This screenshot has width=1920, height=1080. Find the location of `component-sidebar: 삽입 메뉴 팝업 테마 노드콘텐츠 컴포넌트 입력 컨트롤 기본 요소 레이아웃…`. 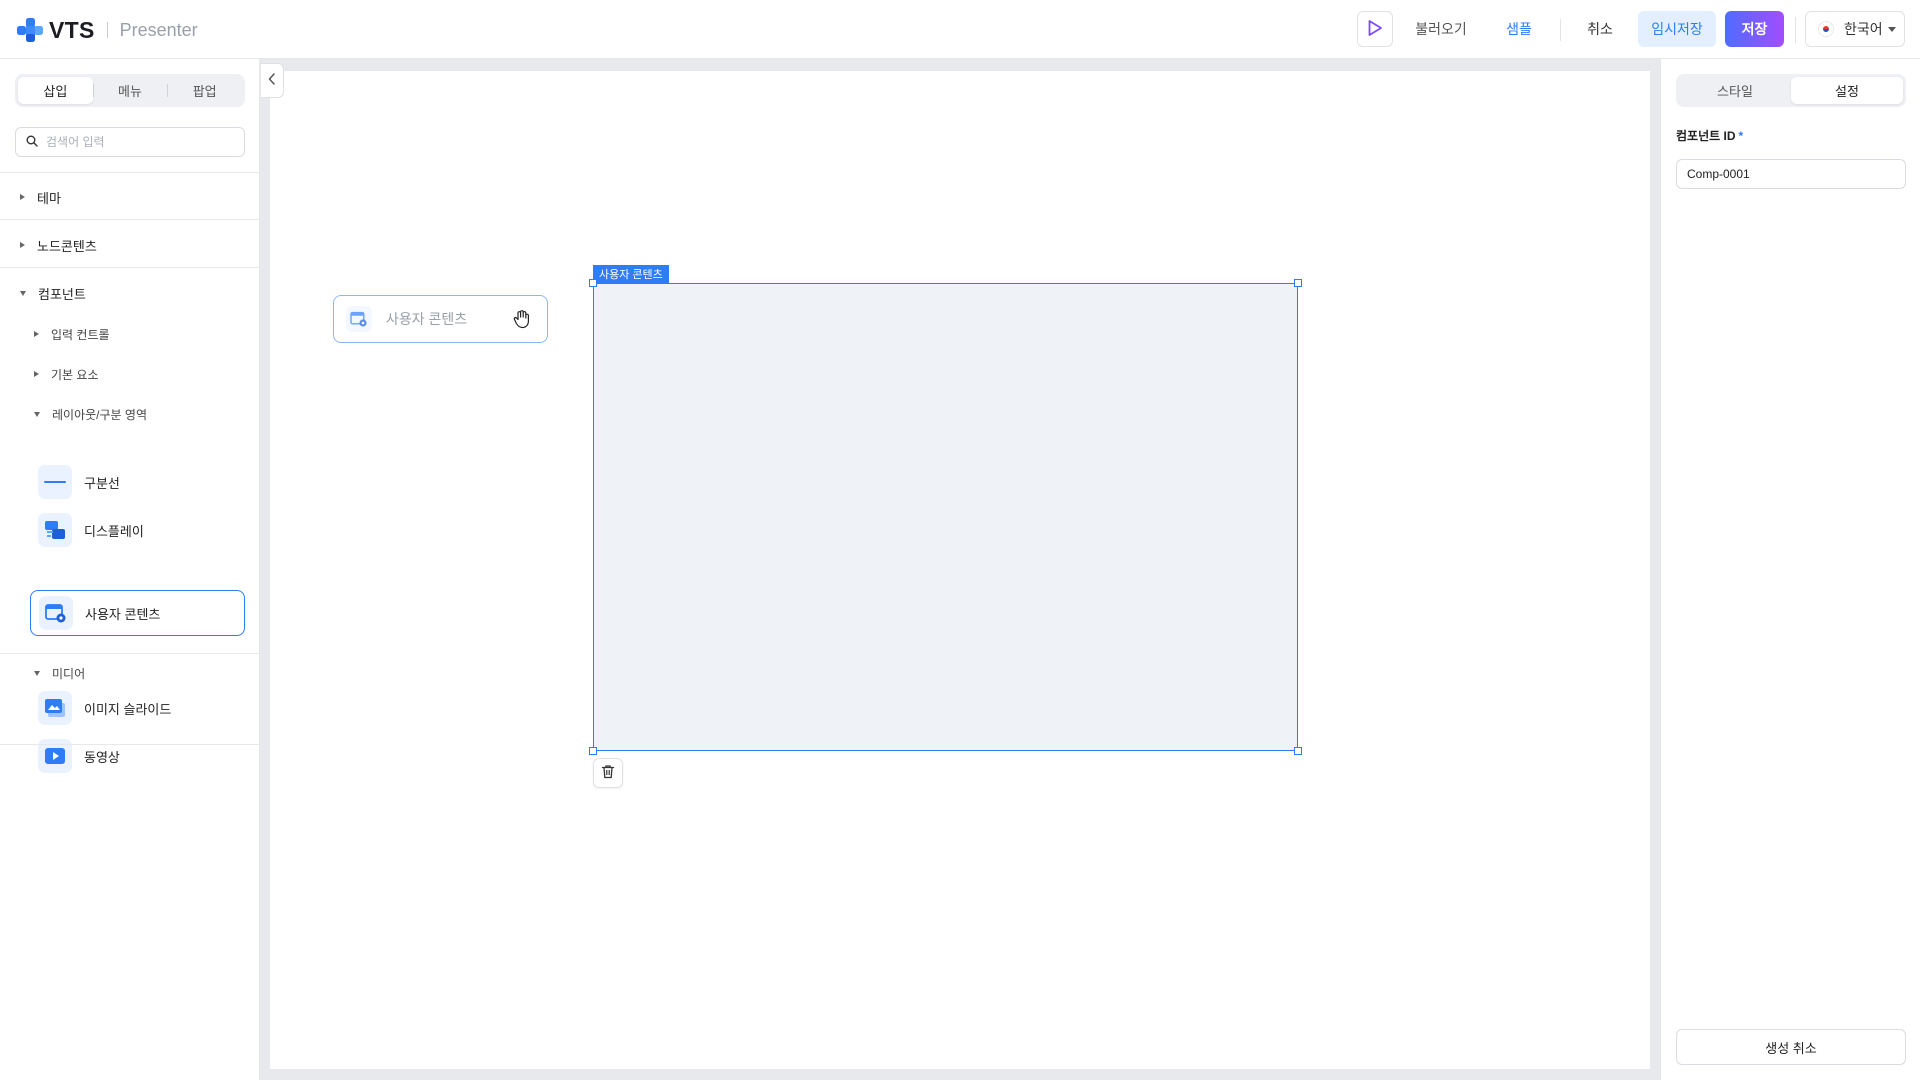

component-sidebar: 삽입 메뉴 팝업 테마 노드콘텐츠 컴포넌트 입력 컨트롤 기본 요소 레이아웃… is located at coordinates (130, 569).